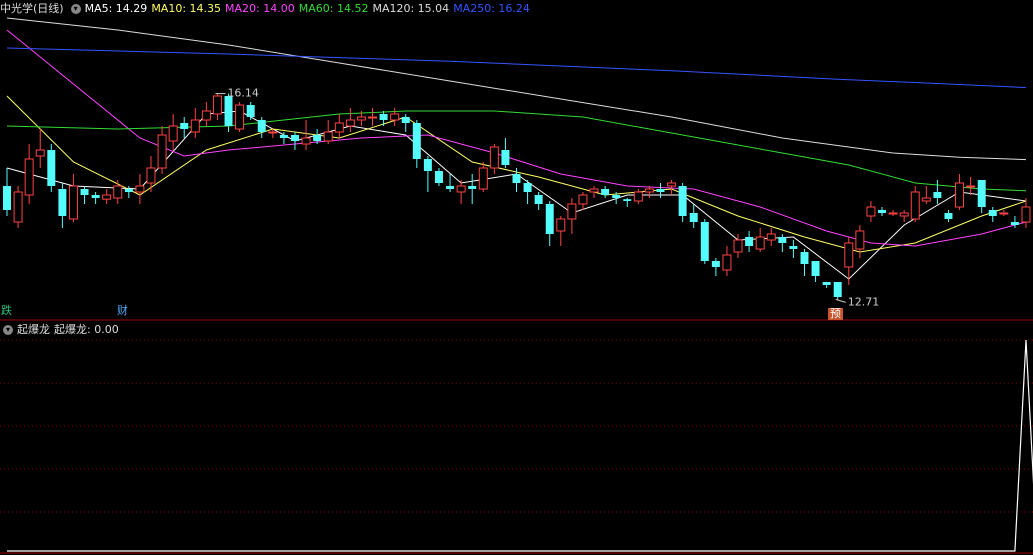 This screenshot has height=555, width=1033. Describe the element at coordinates (122, 311) in the screenshot. I see `event-marker-cai: 财` at that location.